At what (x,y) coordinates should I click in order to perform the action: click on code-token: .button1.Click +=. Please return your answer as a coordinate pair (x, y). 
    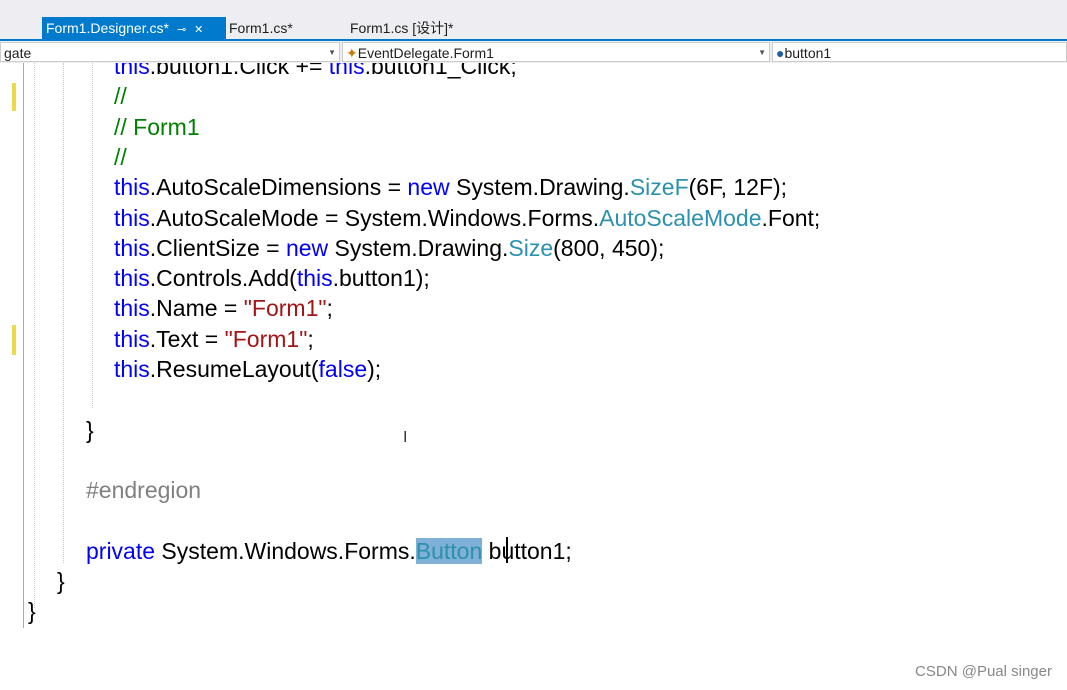
    Looking at the image, I should click on (239, 71).